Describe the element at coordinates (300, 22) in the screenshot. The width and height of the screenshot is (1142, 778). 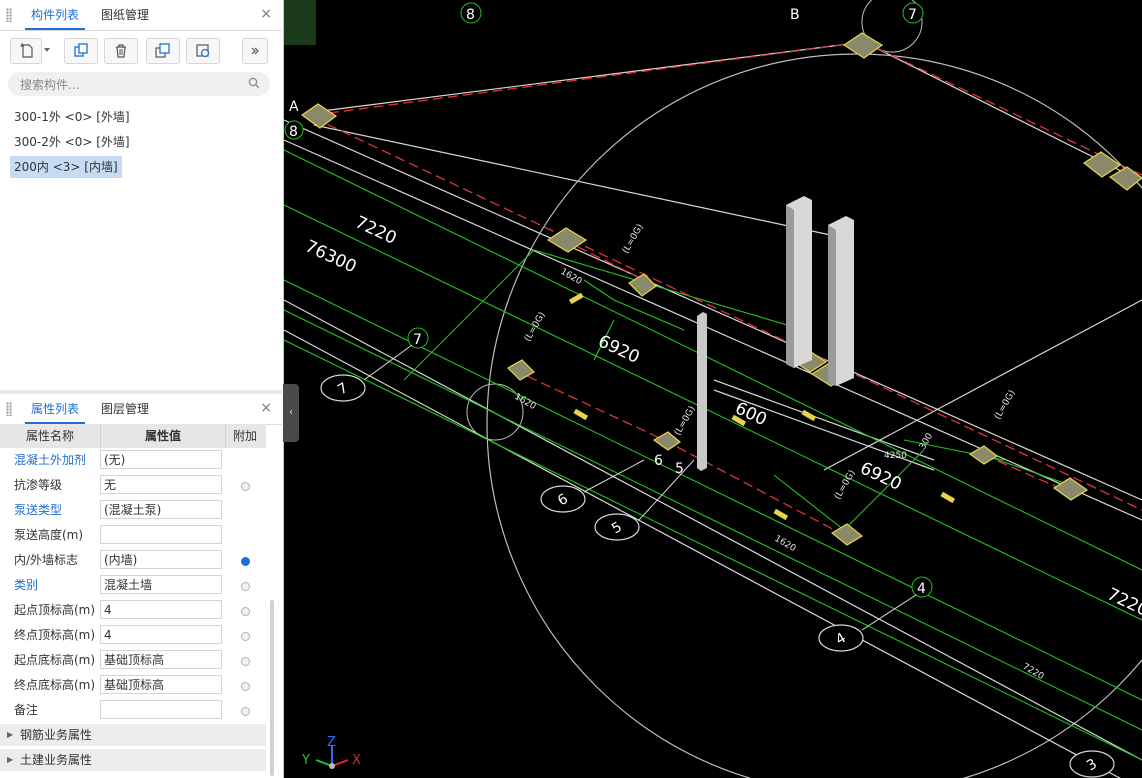
I see `green-block` at that location.